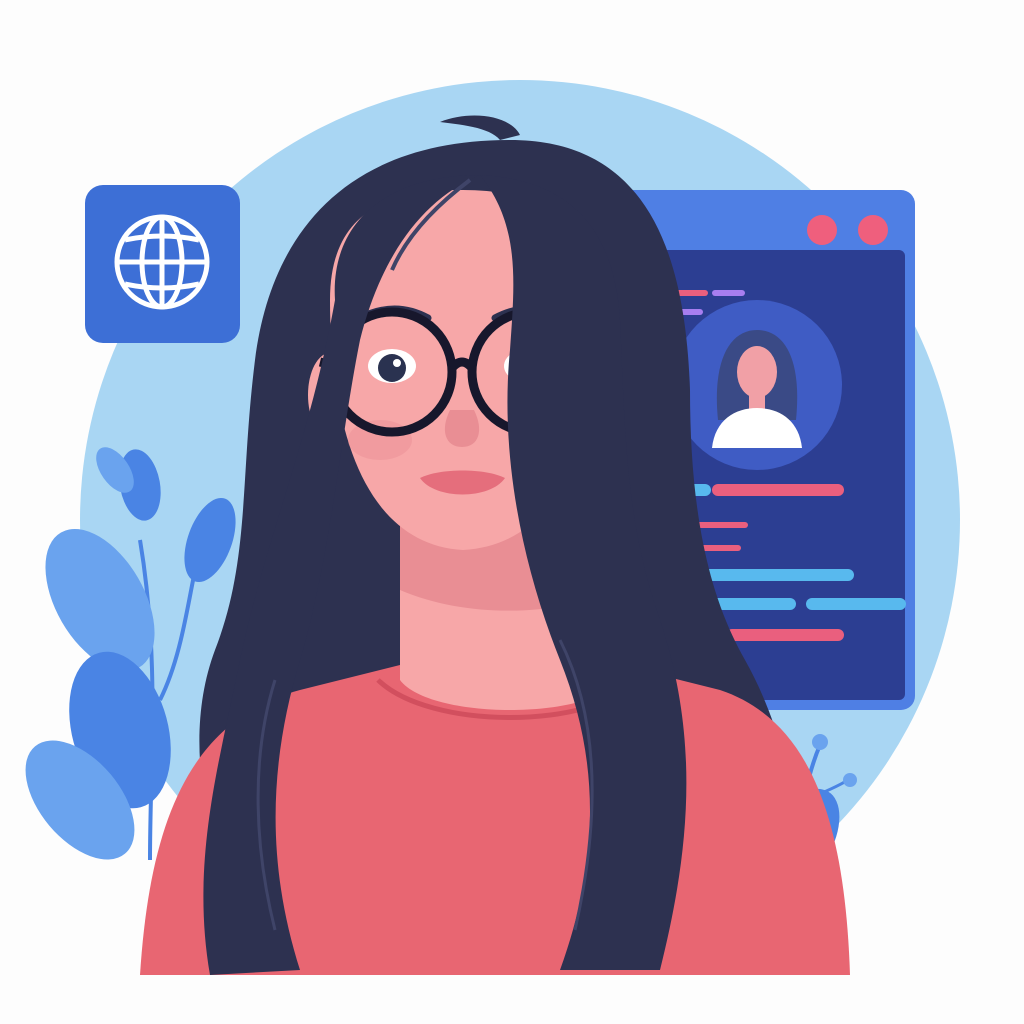 This screenshot has height=1024, width=1024. I want to click on globe-tile, so click(162, 264).